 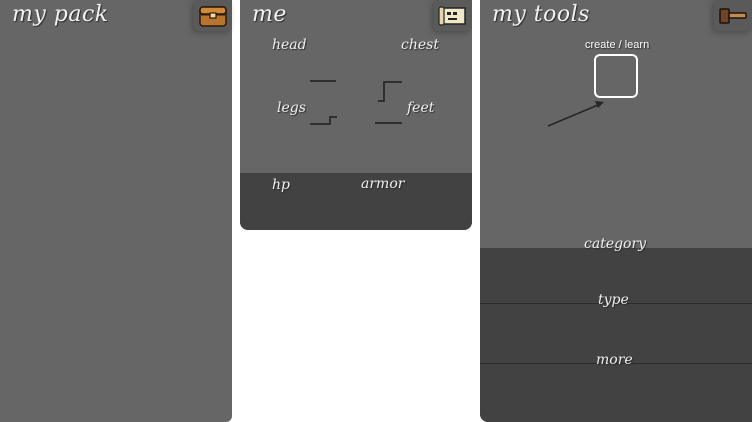 I want to click on pack-tab, so click(x=213, y=15).